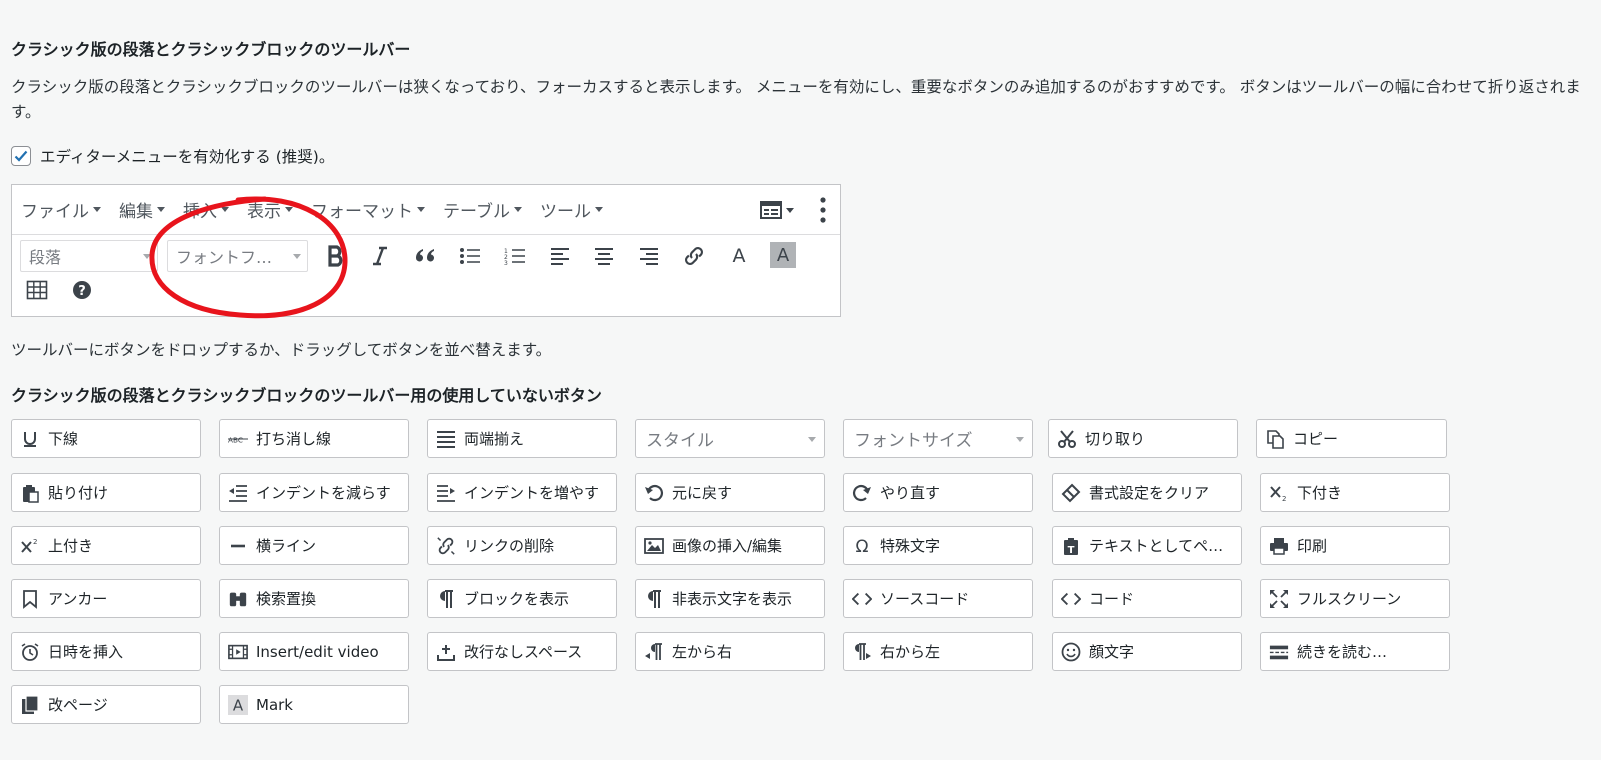  Describe the element at coordinates (21, 156) in the screenshot. I see `enable-menu-checkbox` at that location.